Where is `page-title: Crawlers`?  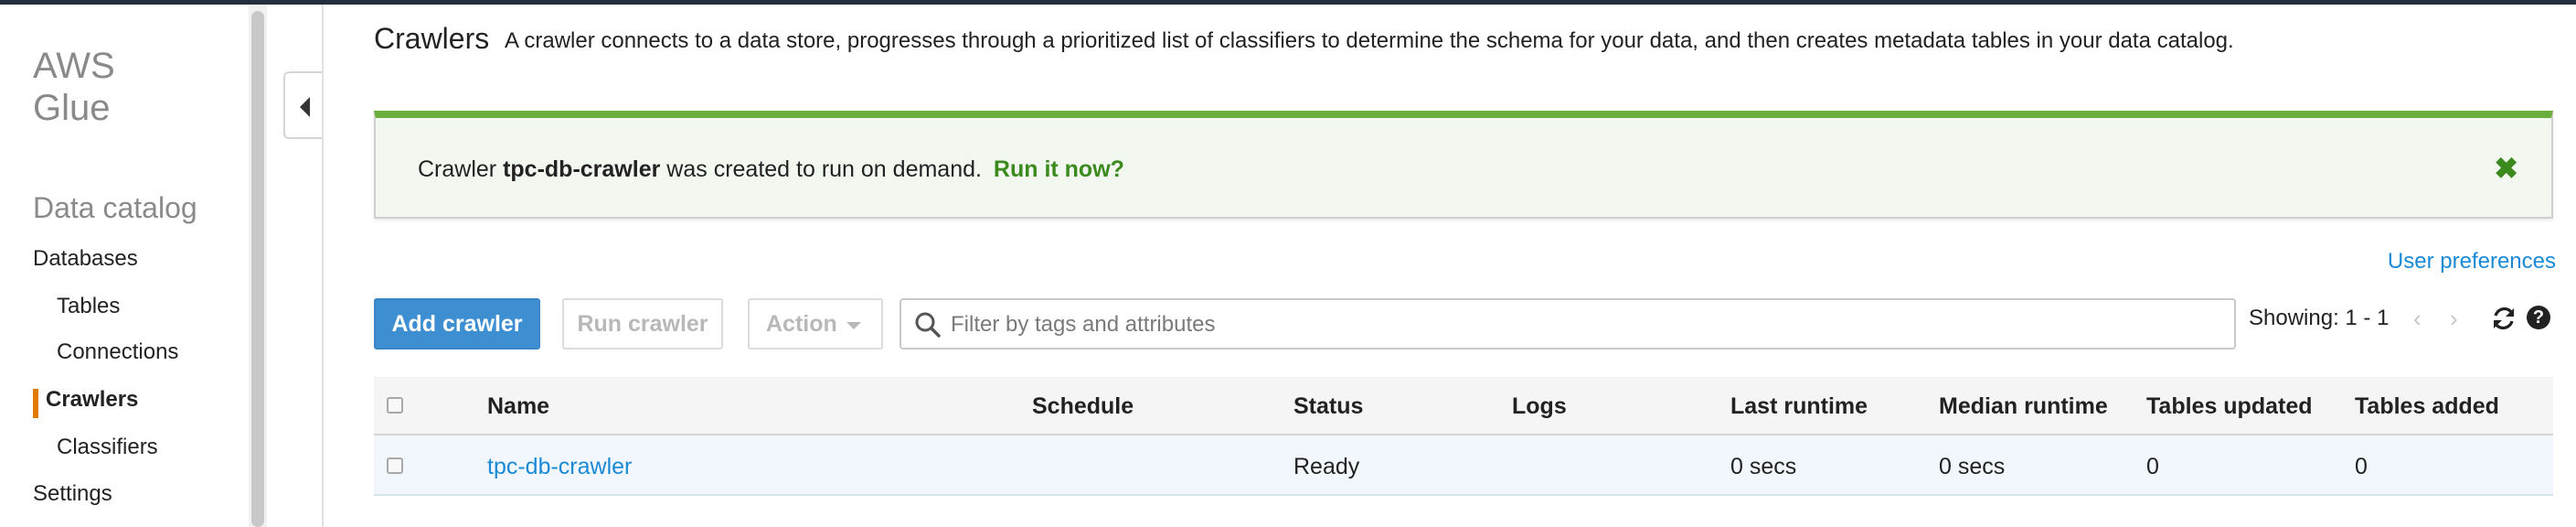
page-title: Crawlers is located at coordinates (432, 38).